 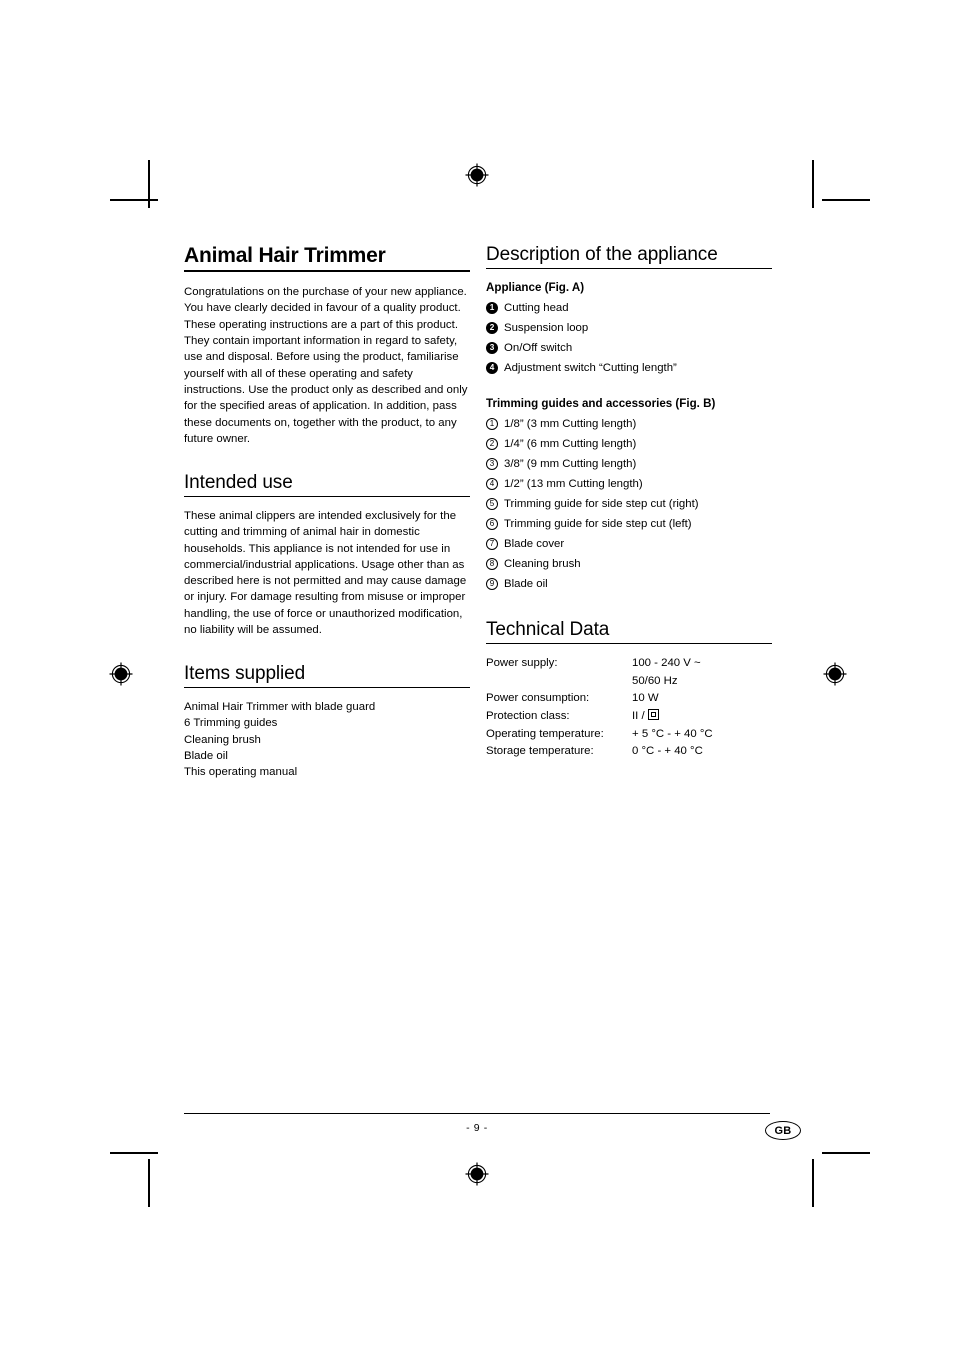 I want to click on table-cell-label: Storage temperature:, so click(x=540, y=751).